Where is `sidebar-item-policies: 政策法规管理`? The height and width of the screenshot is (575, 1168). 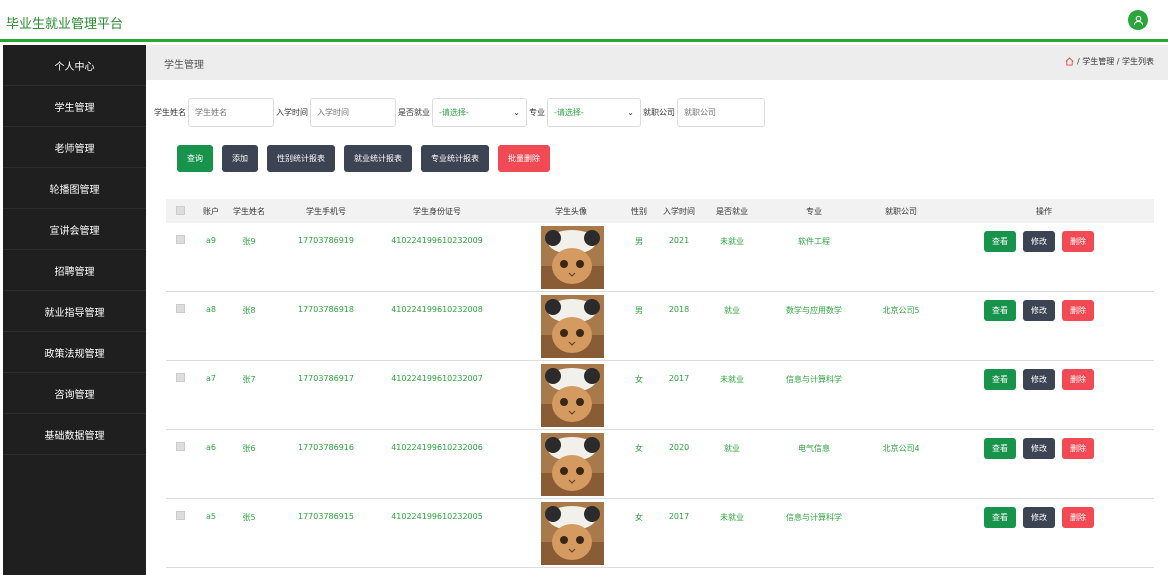
sidebar-item-policies: 政策法规管理 is located at coordinates (74, 352).